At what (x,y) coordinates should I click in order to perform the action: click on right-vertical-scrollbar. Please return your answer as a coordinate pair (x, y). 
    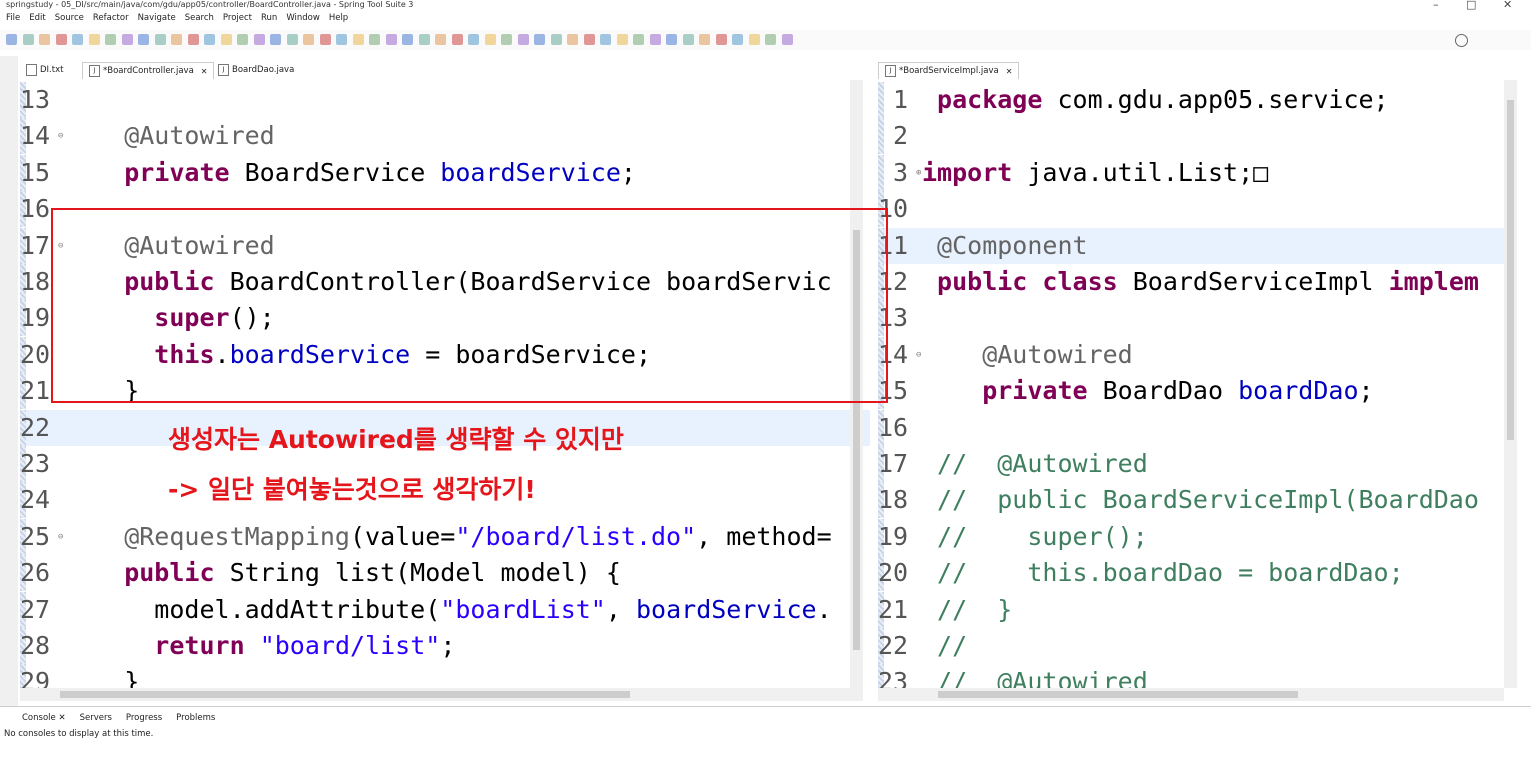
    Looking at the image, I should click on (1510, 384).